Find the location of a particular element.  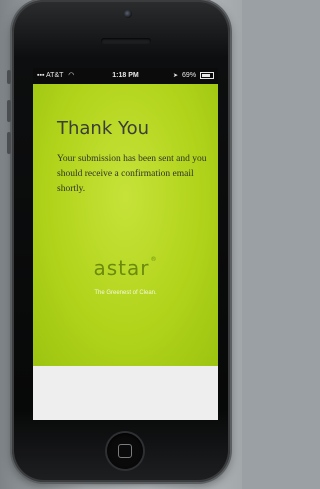

home-button is located at coordinates (125, 451).